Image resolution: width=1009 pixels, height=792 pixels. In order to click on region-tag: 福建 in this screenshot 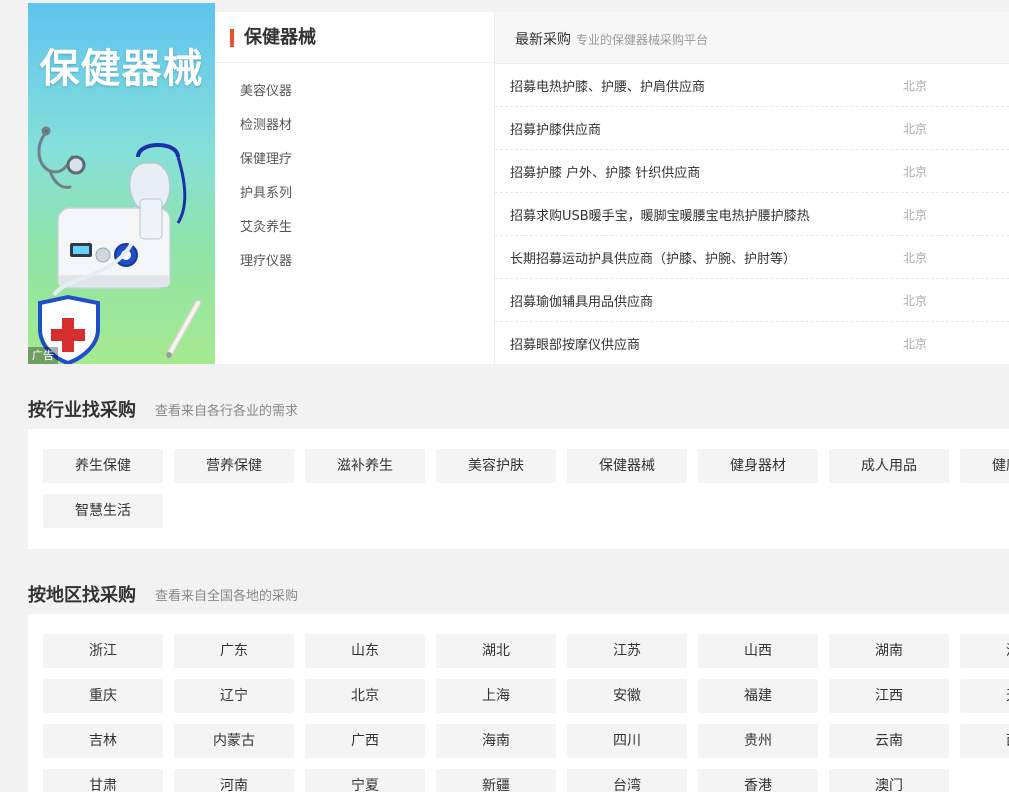, I will do `click(758, 696)`.